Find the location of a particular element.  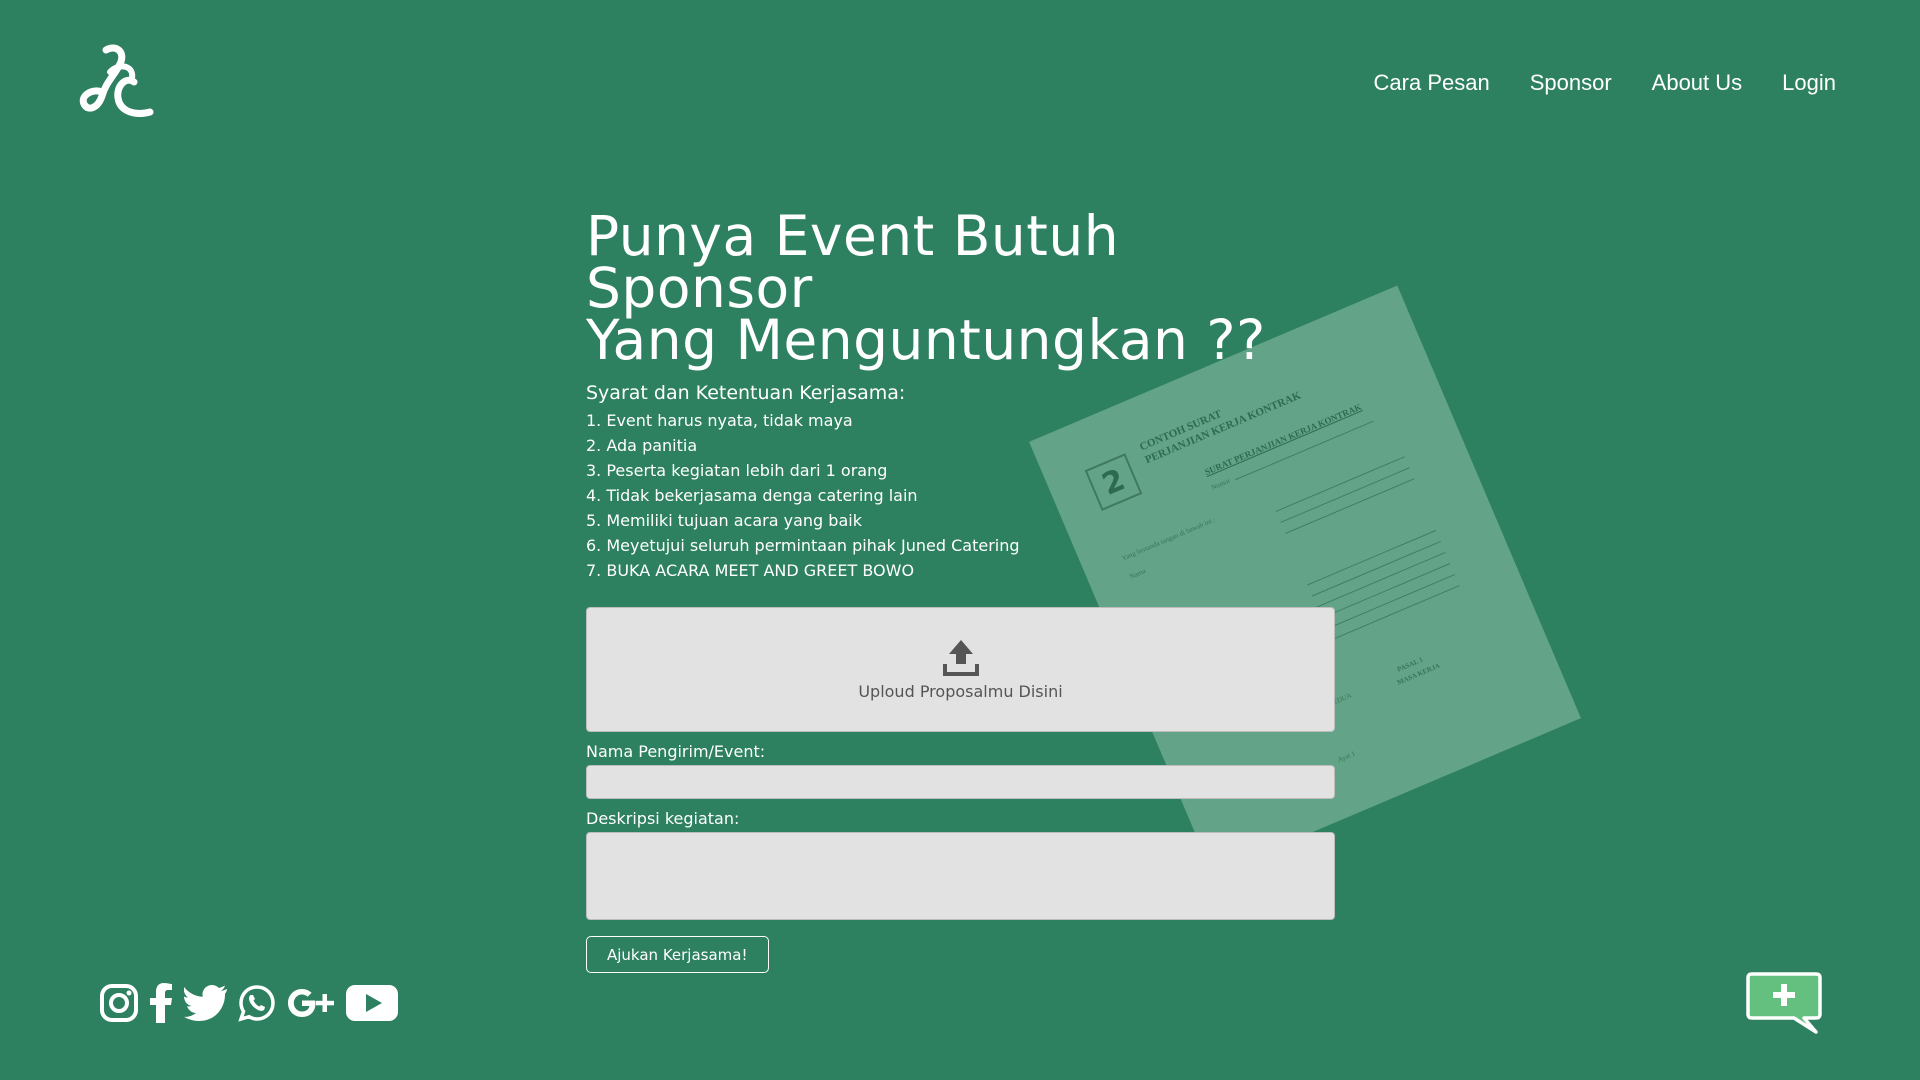

whatsapp-icon is located at coordinates (257, 1003).